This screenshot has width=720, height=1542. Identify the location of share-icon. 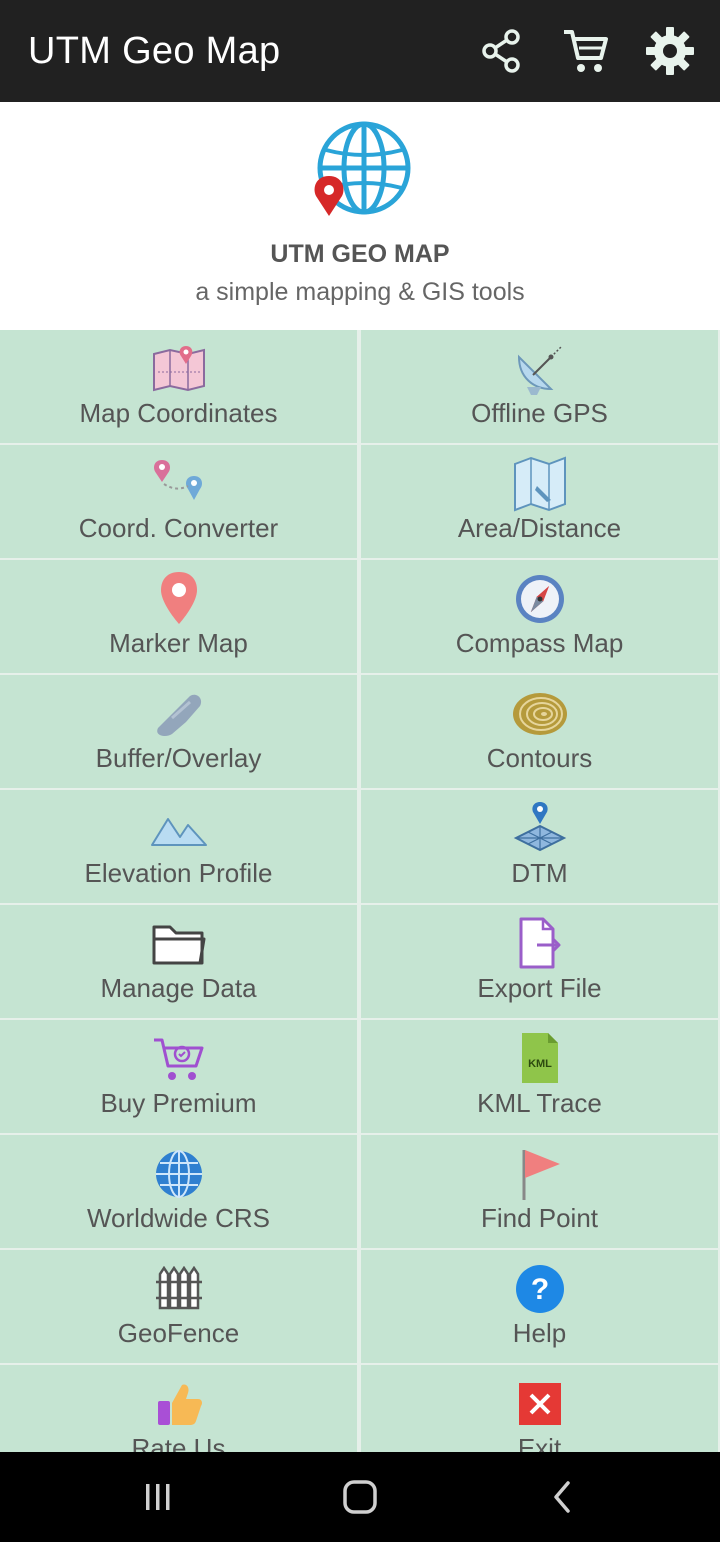
(501, 51).